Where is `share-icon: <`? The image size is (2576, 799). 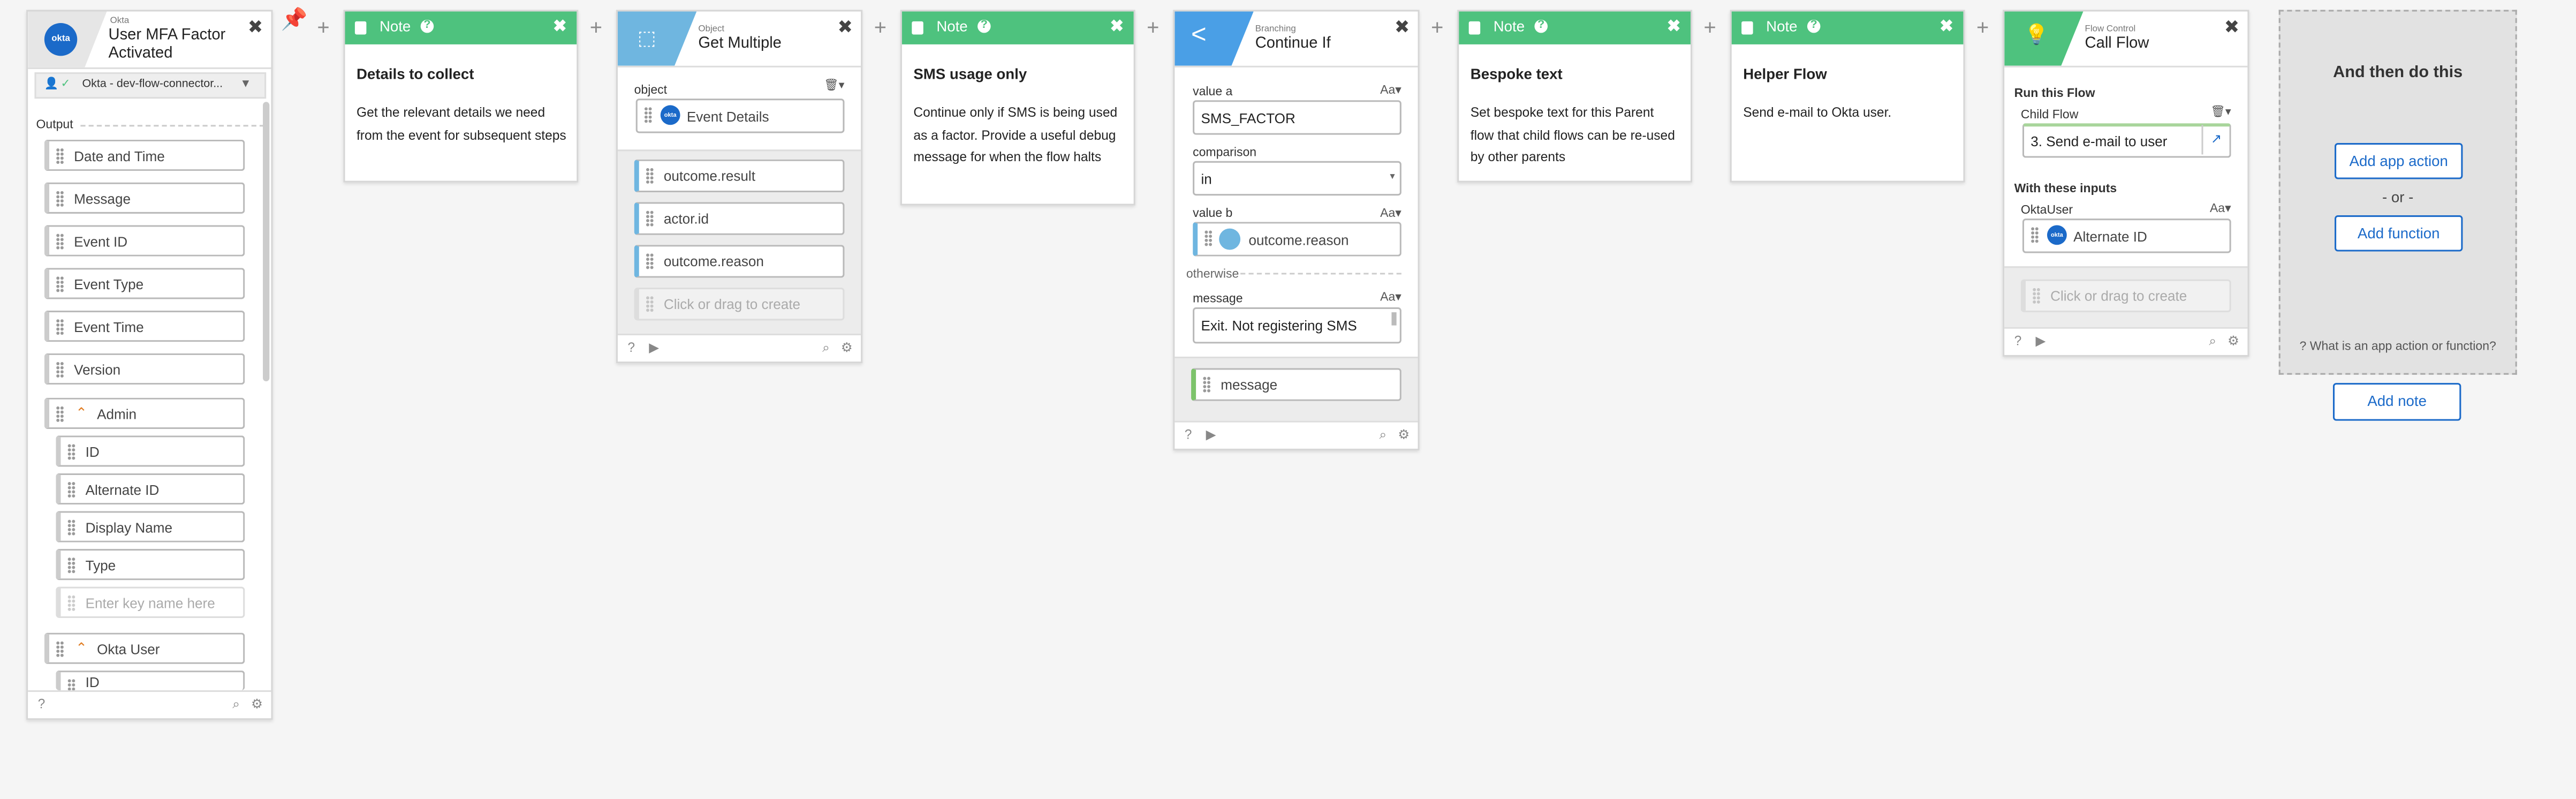 share-icon: < is located at coordinates (1199, 35).